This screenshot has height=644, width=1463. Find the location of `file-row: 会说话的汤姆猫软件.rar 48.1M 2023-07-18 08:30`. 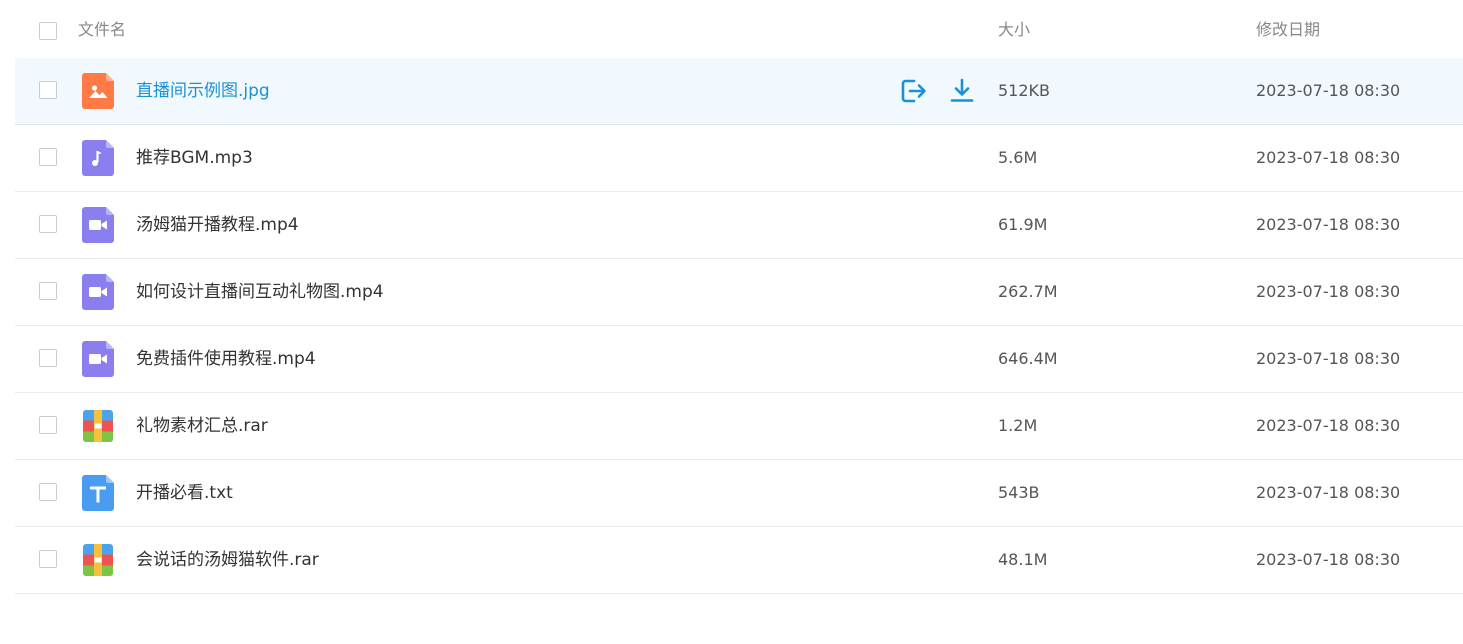

file-row: 会说话的汤姆猫软件.rar 48.1M 2023-07-18 08:30 is located at coordinates (739, 560).